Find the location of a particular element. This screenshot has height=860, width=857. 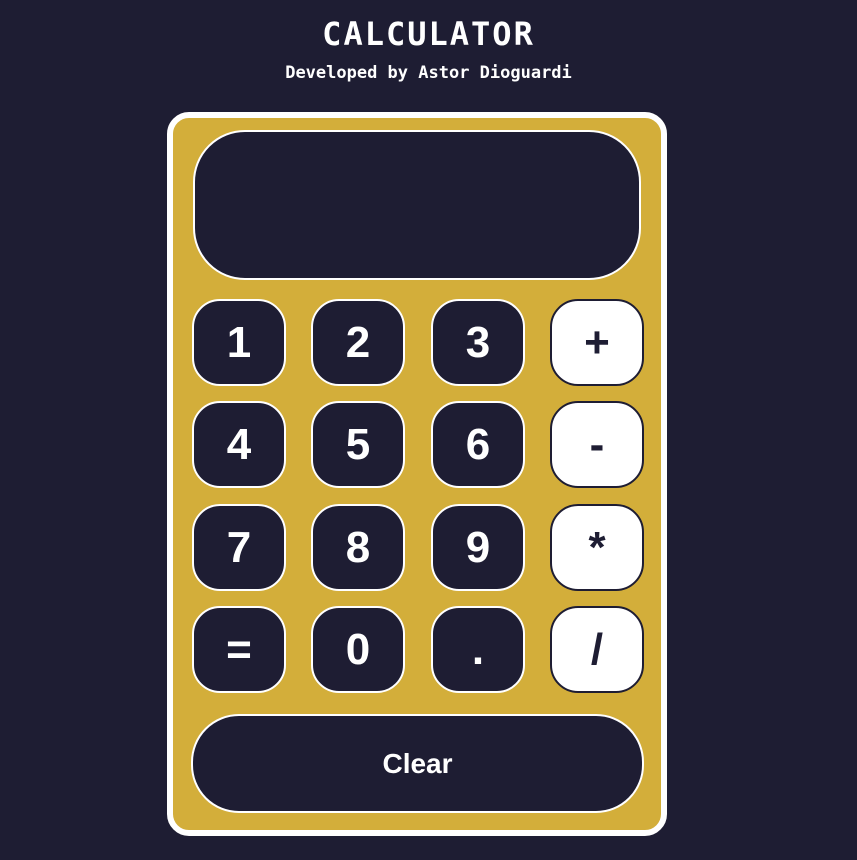

key-9: 9 is located at coordinates (478, 547).